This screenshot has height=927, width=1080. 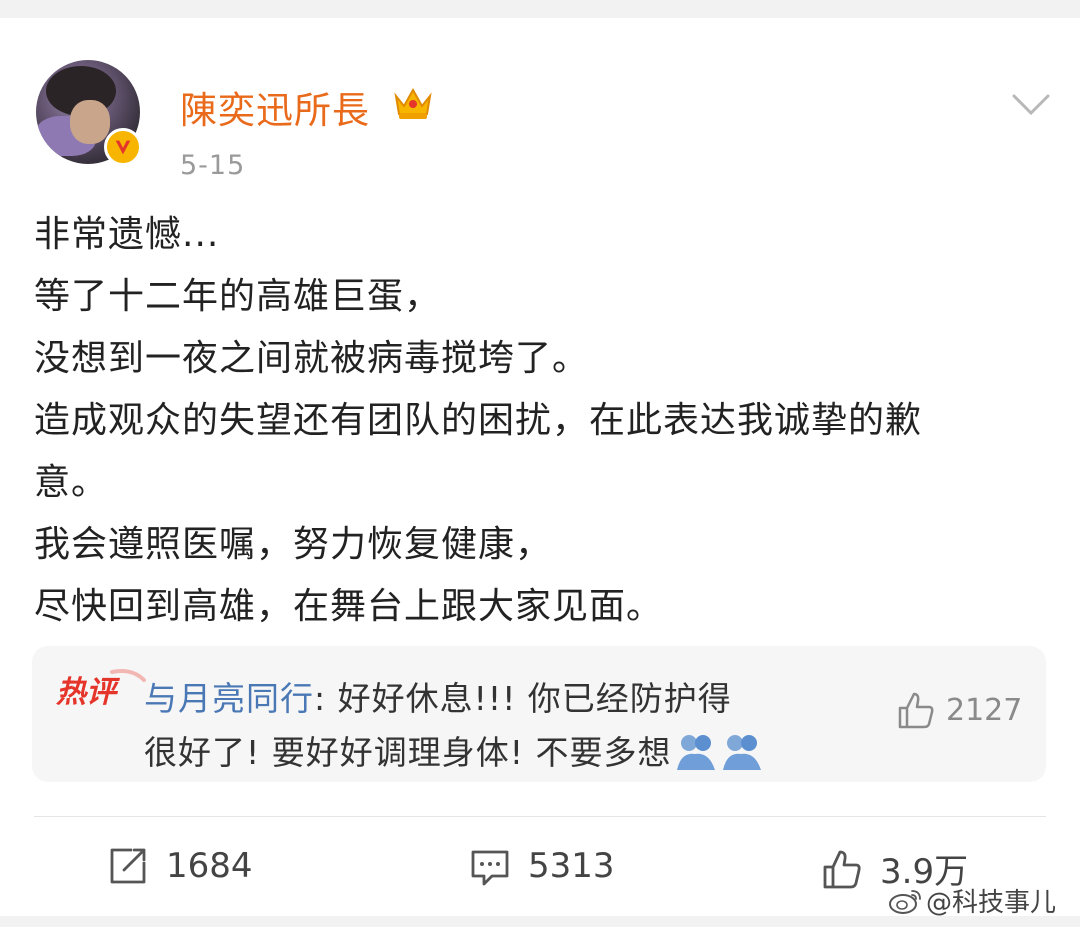 I want to click on post-line: 尽快回到高雄，在舞台上跟大家见面。, so click(x=349, y=606).